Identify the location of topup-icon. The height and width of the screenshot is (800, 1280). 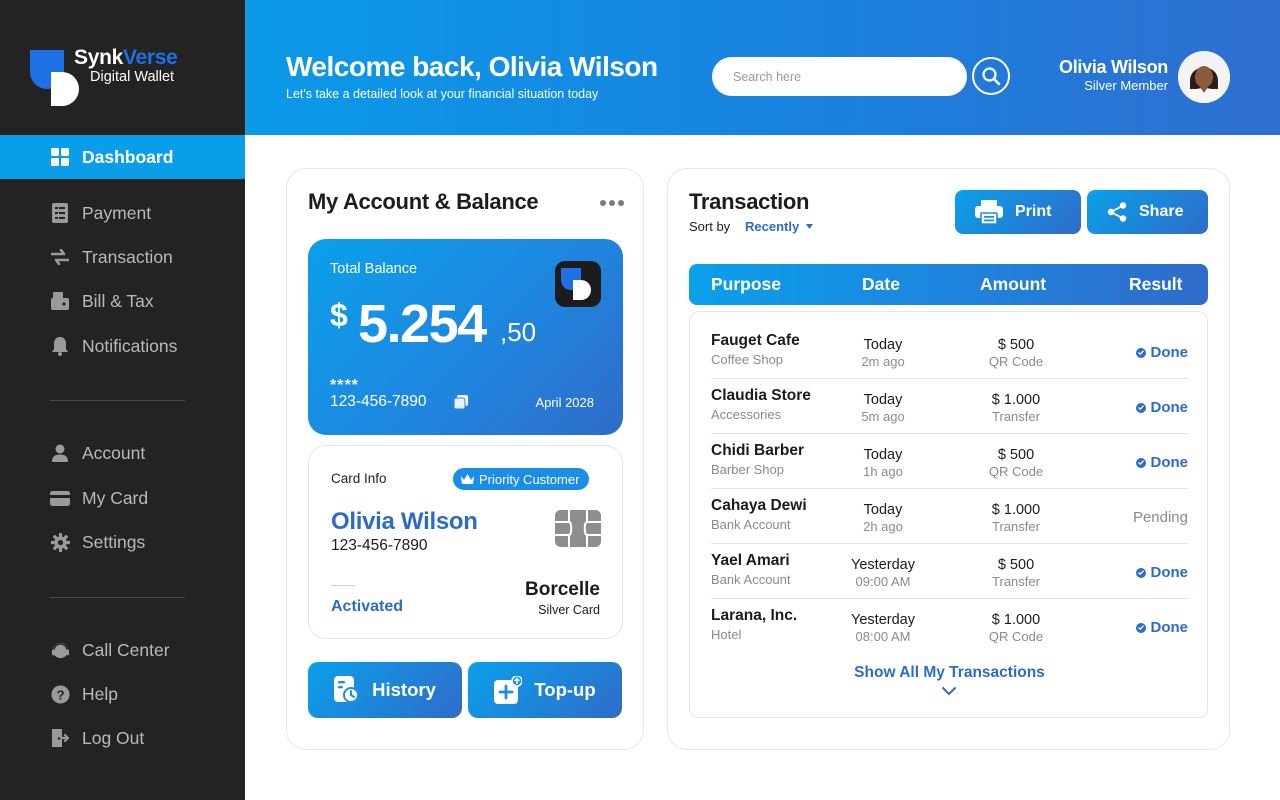
(508, 690).